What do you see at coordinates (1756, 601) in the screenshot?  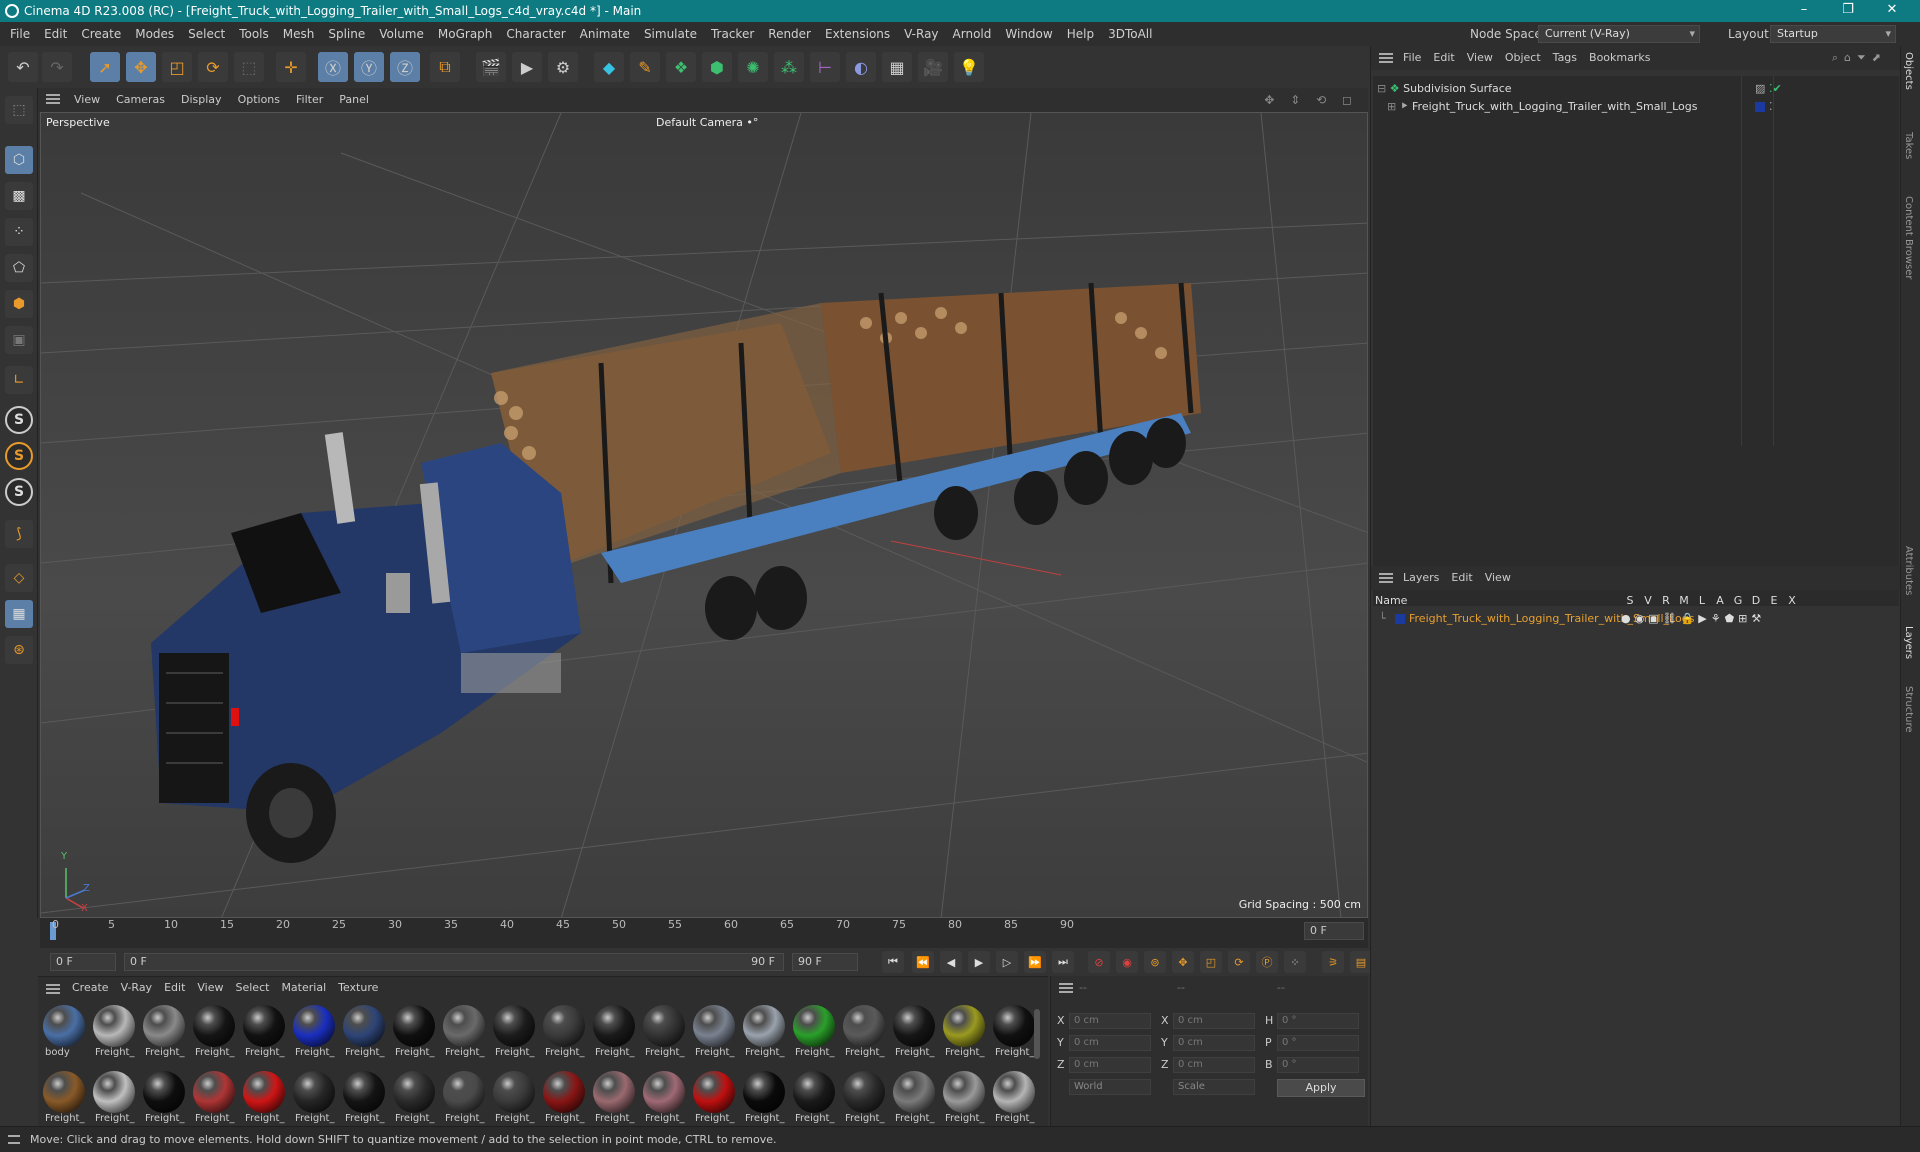 I see `layer-flag-d: D` at bounding box center [1756, 601].